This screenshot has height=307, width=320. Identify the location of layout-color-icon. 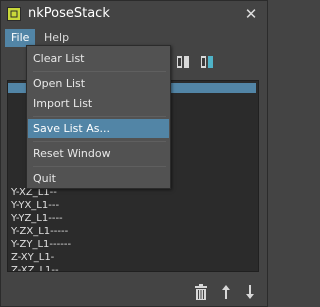
(207, 62).